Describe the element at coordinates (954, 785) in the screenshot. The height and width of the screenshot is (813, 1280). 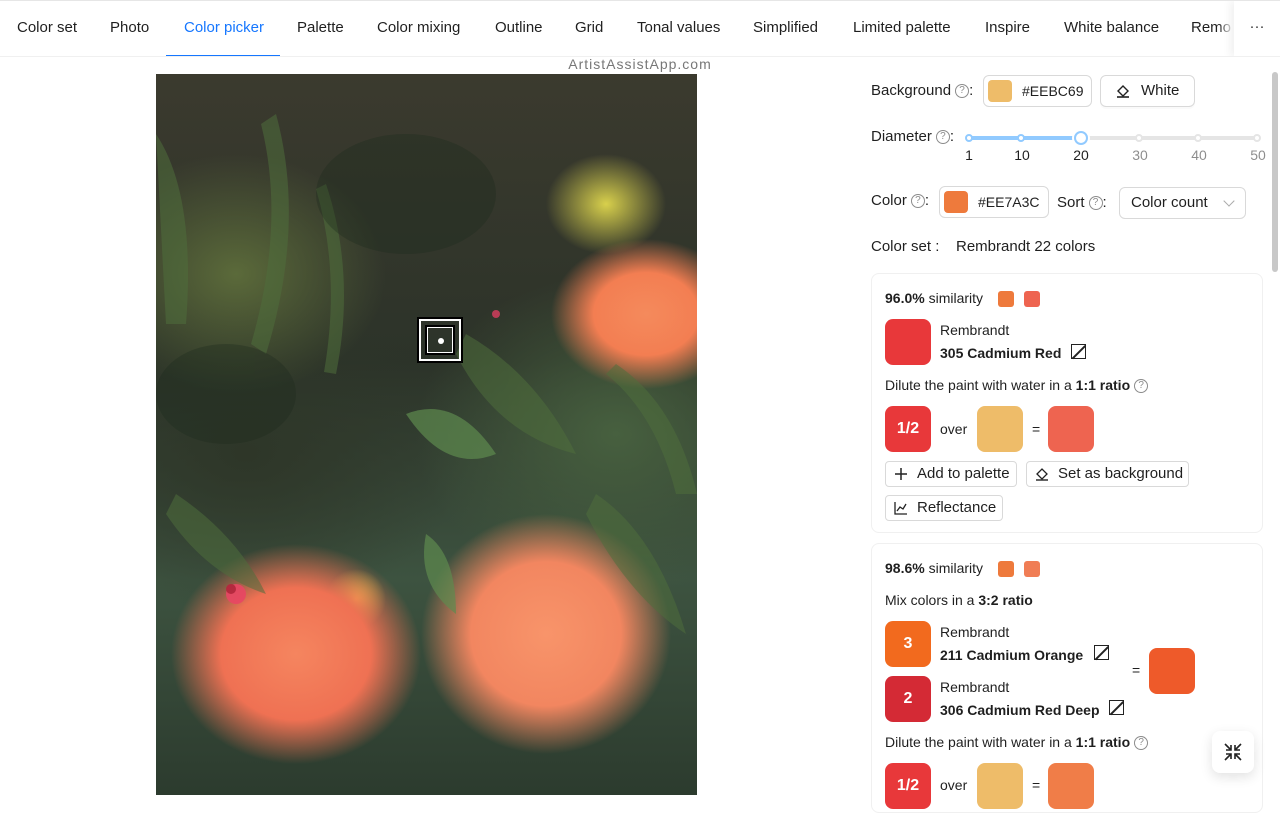
I see `card2-over-label: over` at that location.